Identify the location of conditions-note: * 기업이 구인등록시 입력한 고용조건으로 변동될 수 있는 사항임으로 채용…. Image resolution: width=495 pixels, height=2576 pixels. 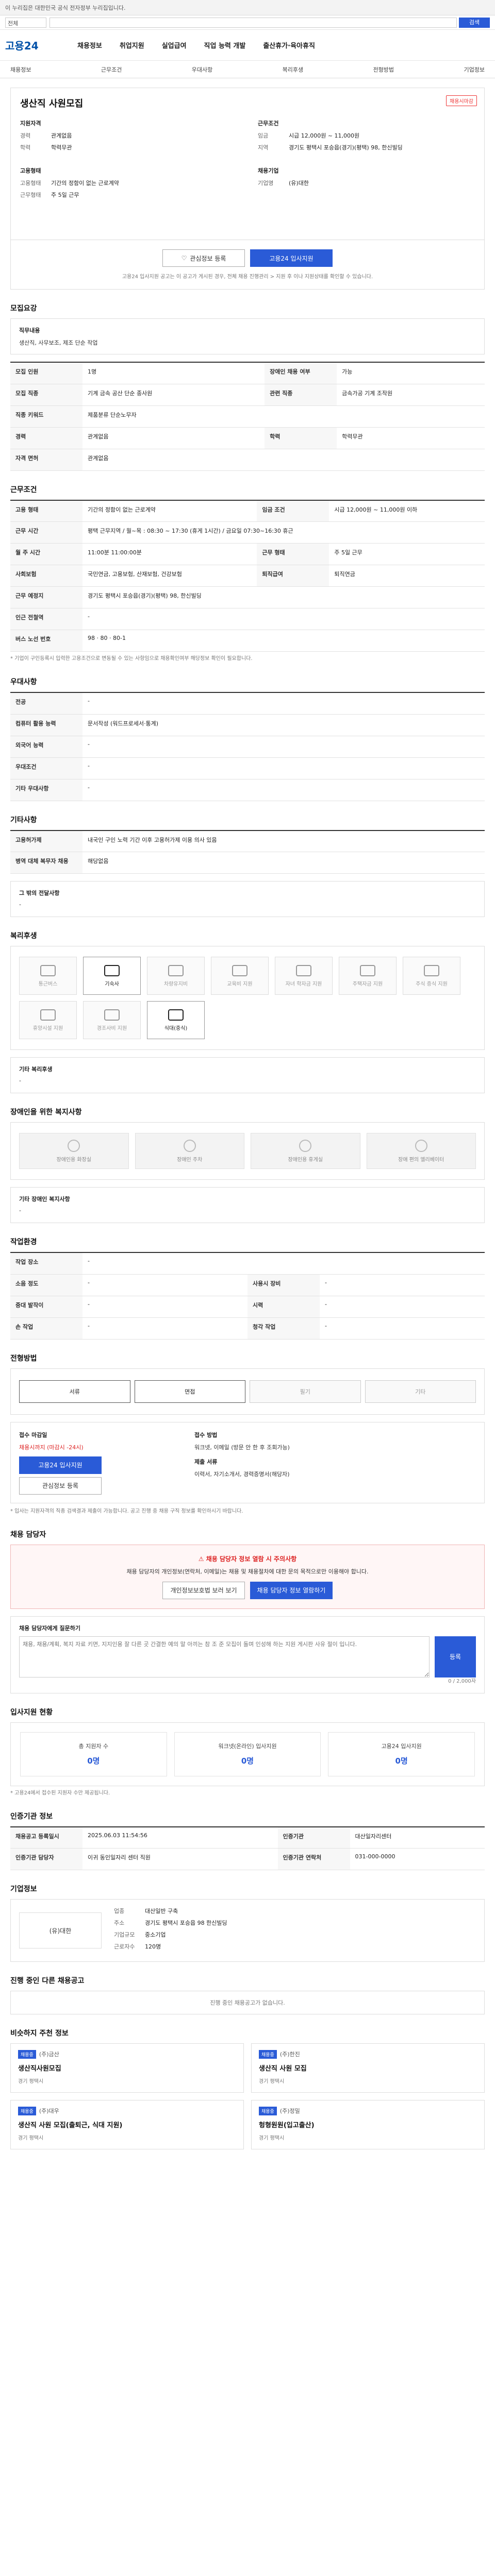
(131, 659).